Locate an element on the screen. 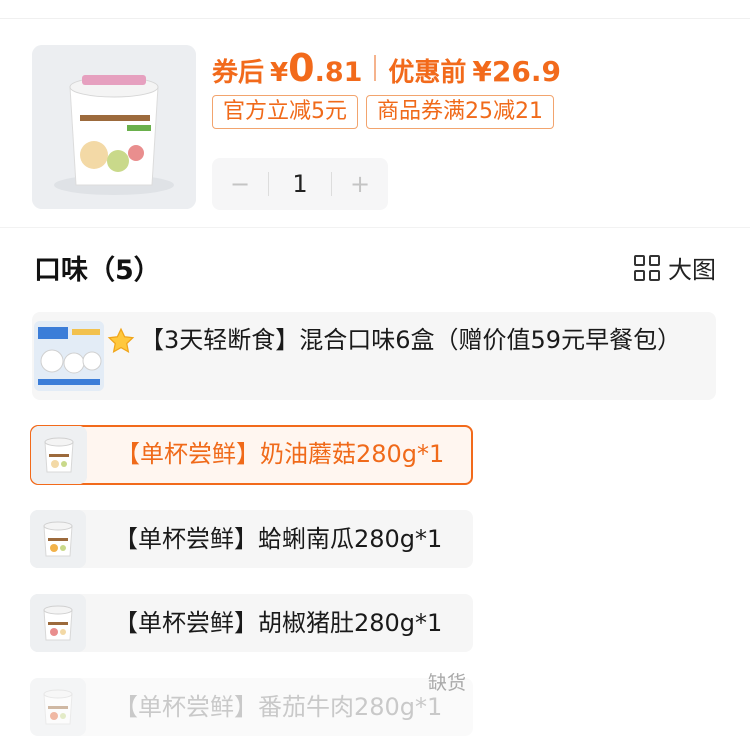  product-cup-image is located at coordinates (114, 127).